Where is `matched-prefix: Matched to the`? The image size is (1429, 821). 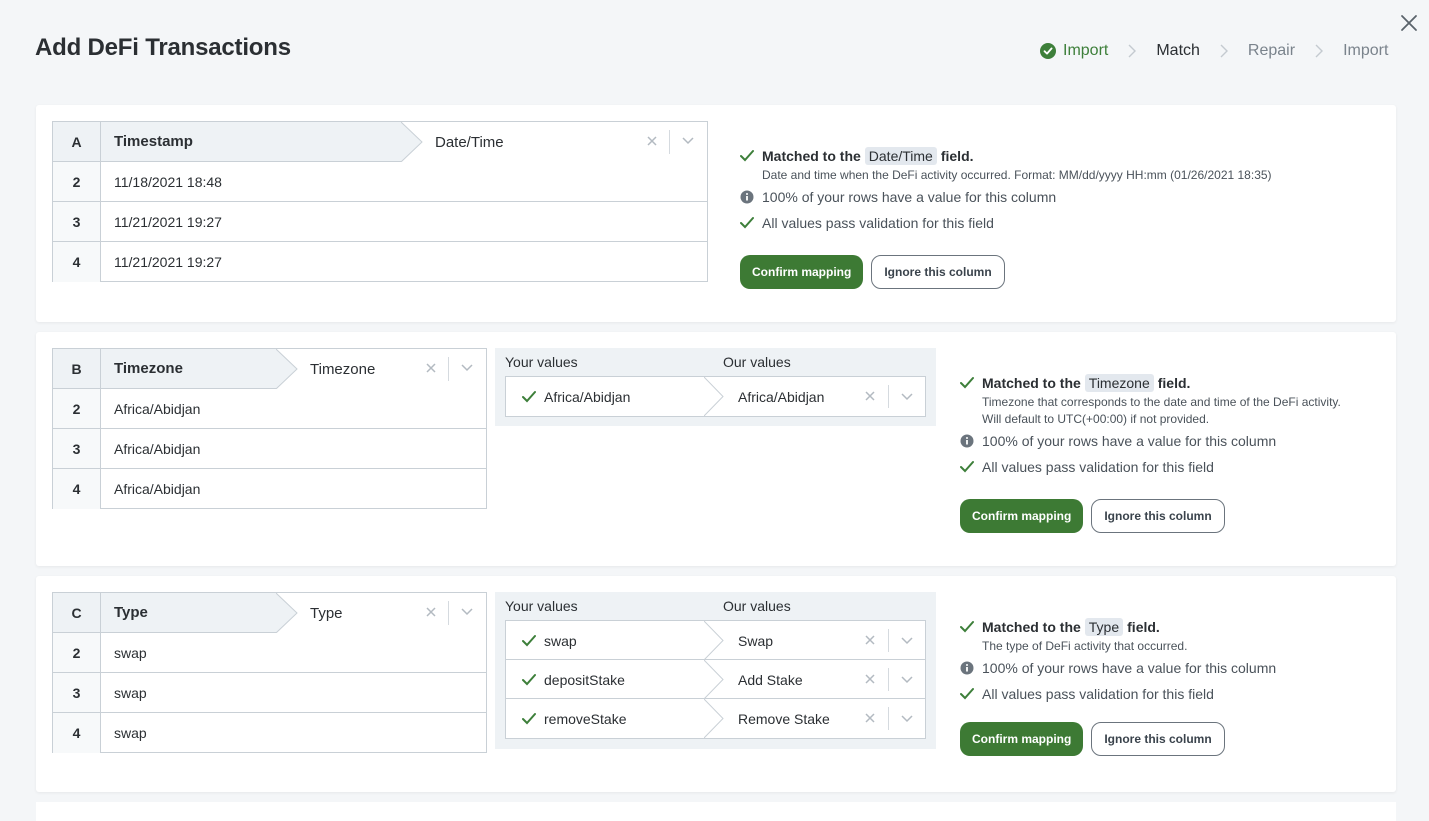
matched-prefix: Matched to the is located at coordinates (811, 156).